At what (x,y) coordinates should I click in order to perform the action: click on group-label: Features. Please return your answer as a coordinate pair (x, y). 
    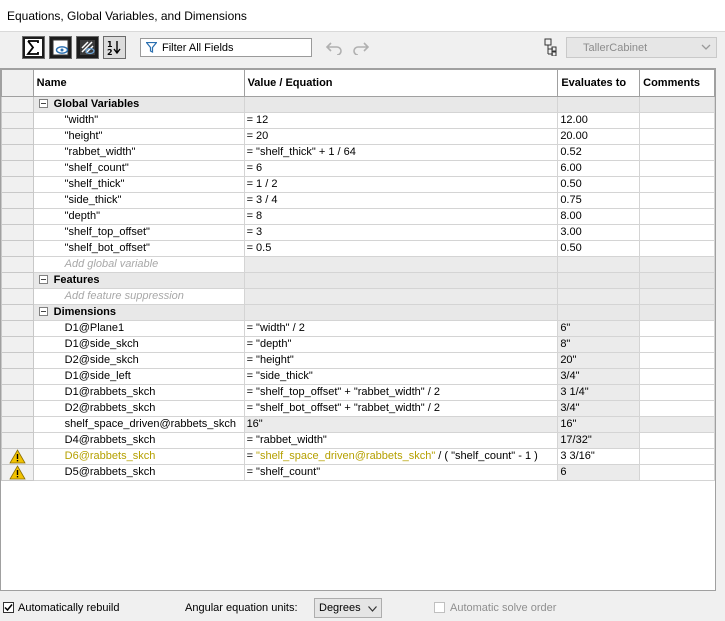
    Looking at the image, I should click on (138, 280).